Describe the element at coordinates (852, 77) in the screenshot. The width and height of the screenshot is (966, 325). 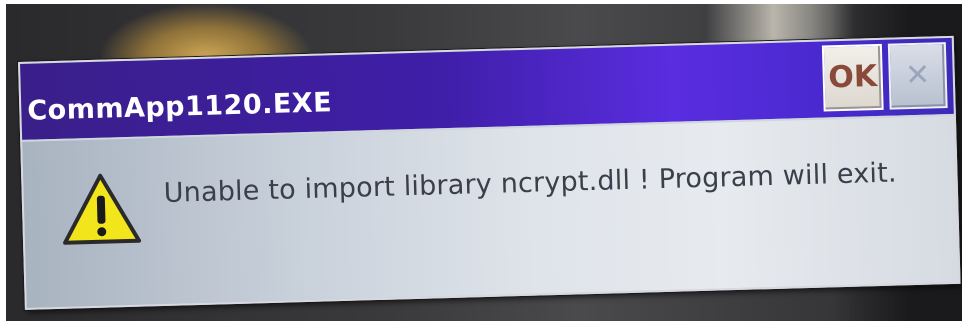
I see `ok-button: OK` at that location.